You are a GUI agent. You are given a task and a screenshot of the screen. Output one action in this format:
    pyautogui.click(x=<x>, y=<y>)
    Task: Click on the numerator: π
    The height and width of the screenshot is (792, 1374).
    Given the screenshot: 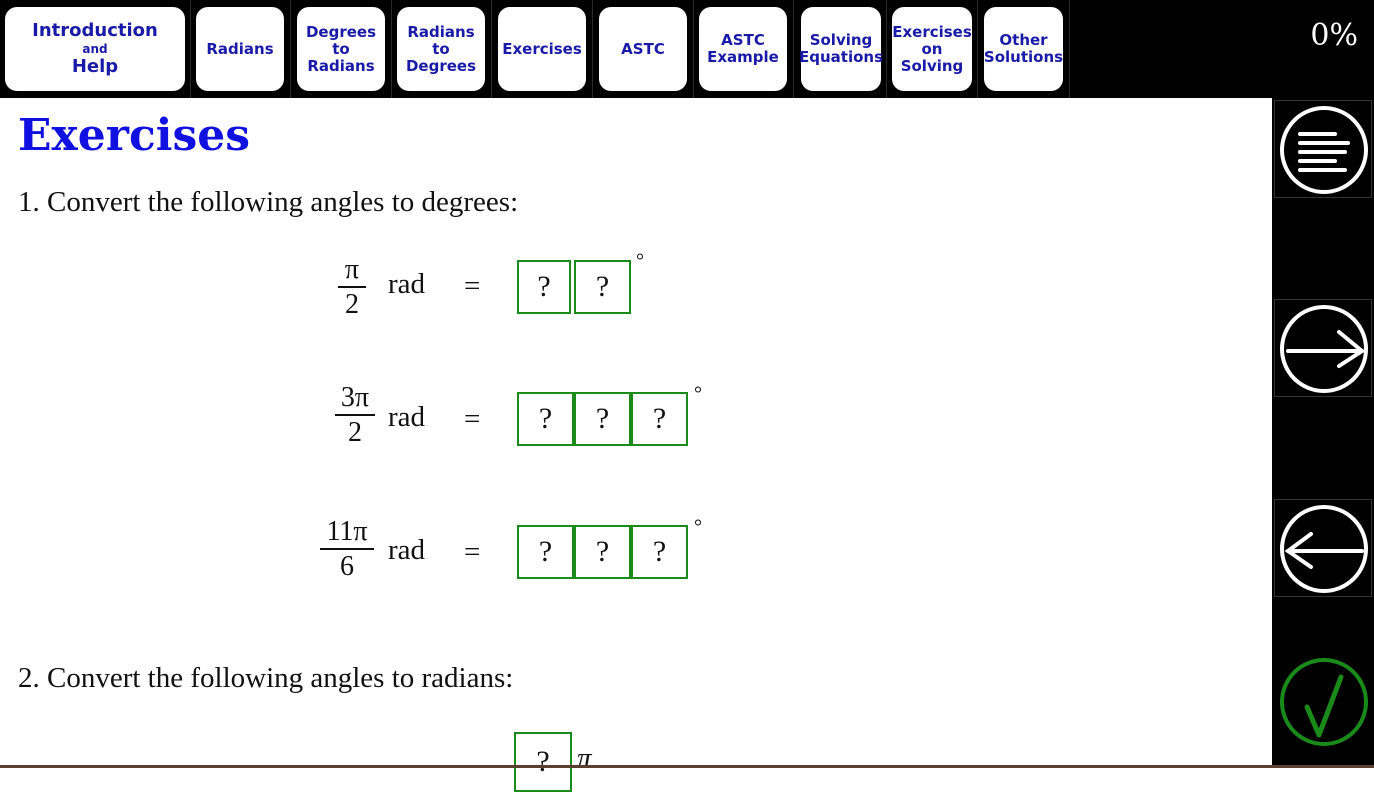 What is the action you would take?
    pyautogui.click(x=352, y=269)
    